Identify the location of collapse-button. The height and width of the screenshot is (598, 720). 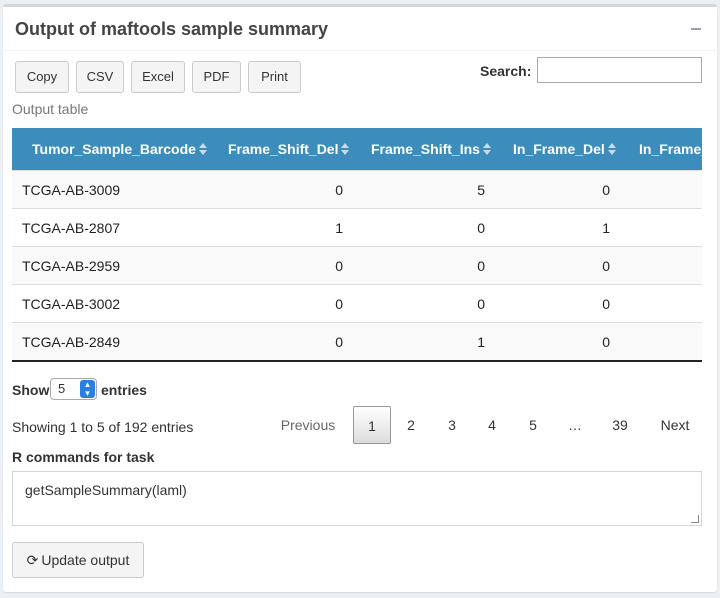
(697, 27).